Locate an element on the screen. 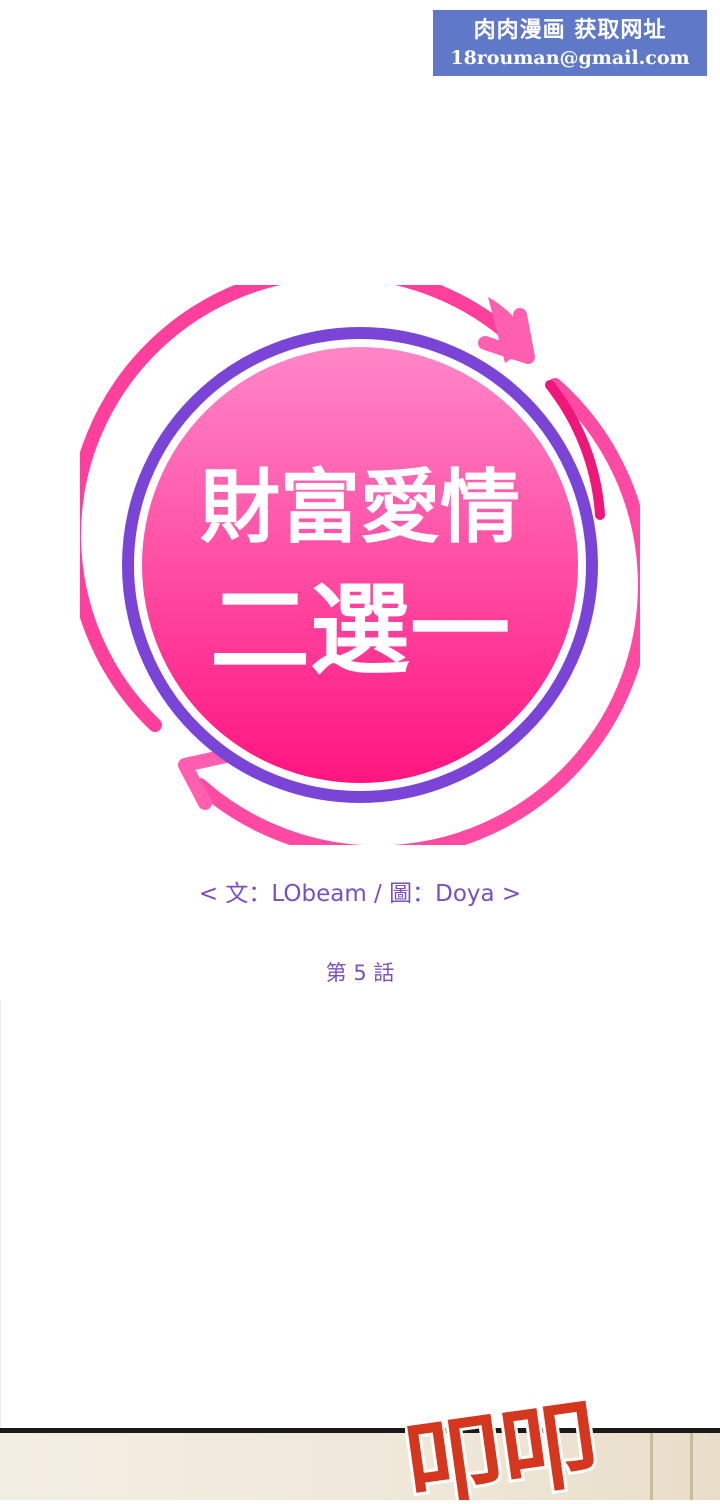 This screenshot has width=720, height=1504. chapter-number: 第 5 話 is located at coordinates (360, 973).